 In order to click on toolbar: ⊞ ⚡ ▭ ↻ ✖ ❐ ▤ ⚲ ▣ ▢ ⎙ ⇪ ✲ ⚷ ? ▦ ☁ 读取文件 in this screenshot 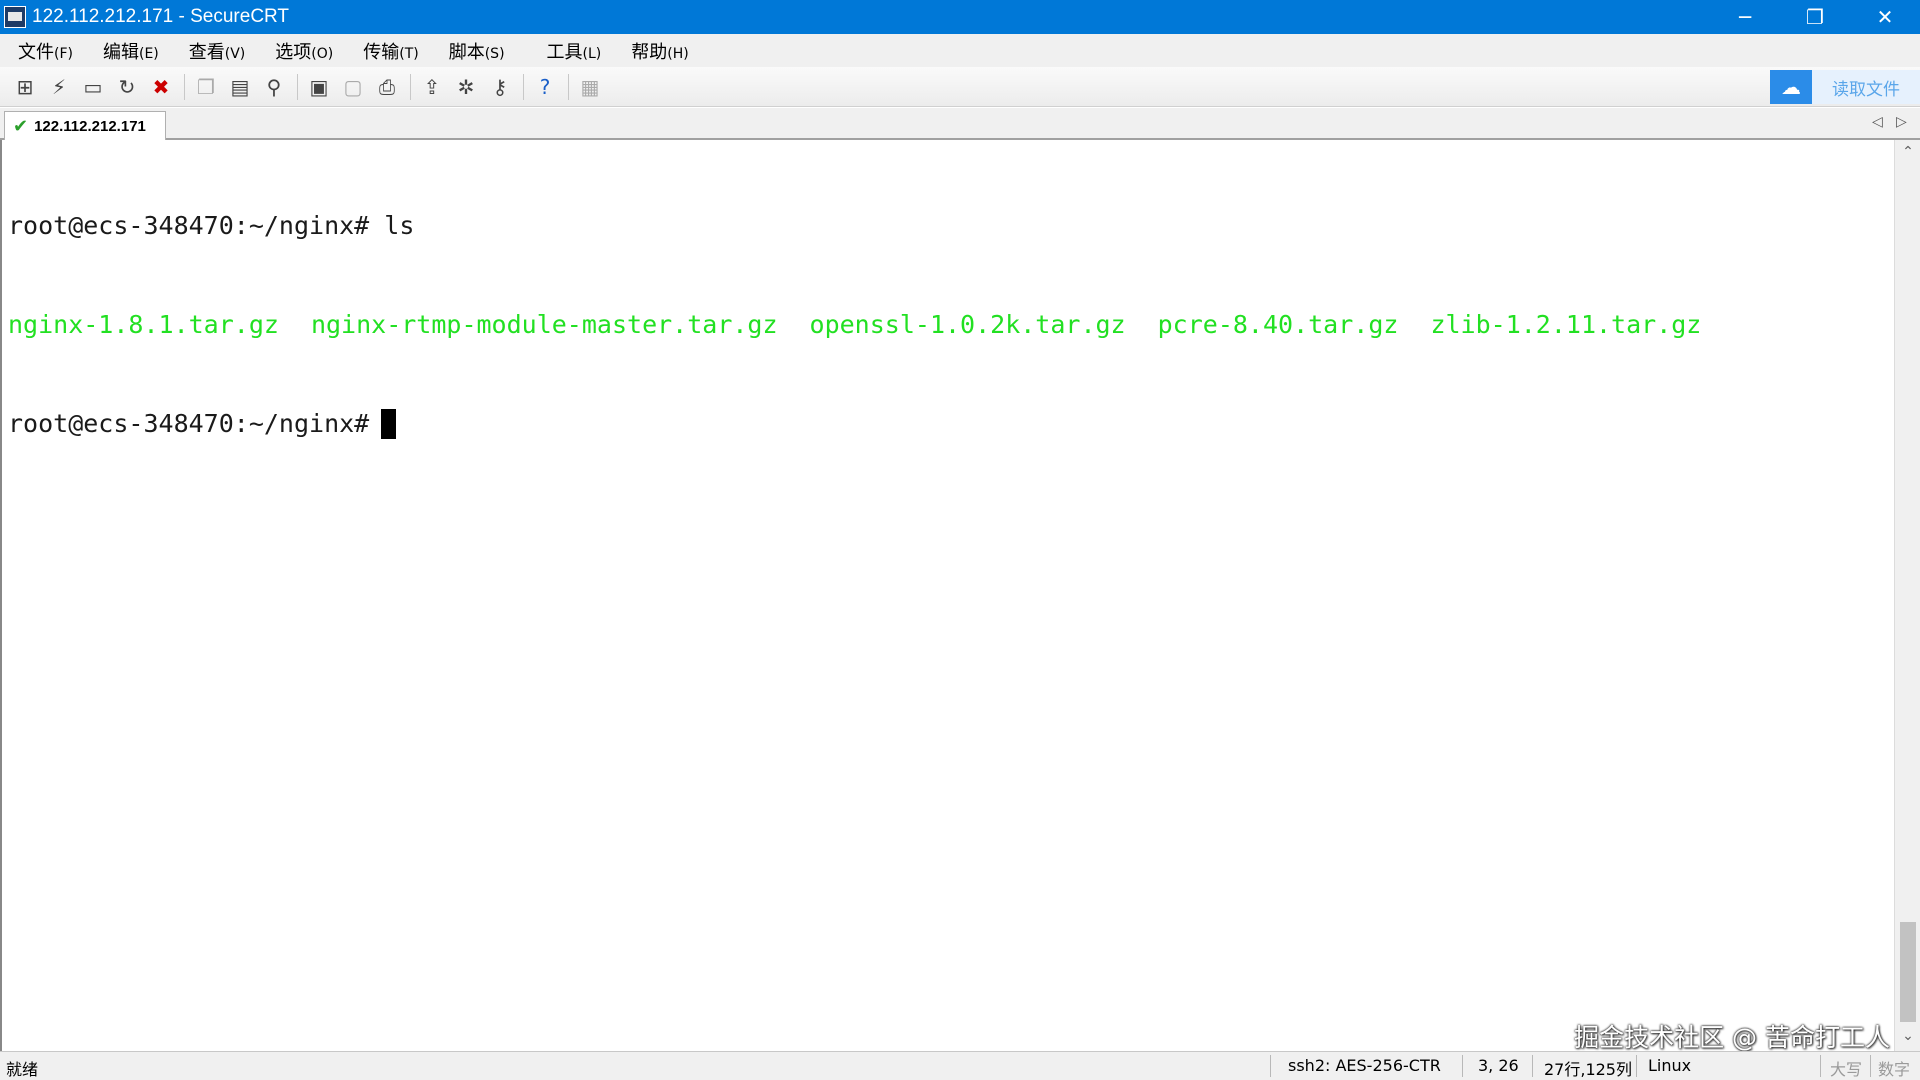, I will do `click(960, 87)`.